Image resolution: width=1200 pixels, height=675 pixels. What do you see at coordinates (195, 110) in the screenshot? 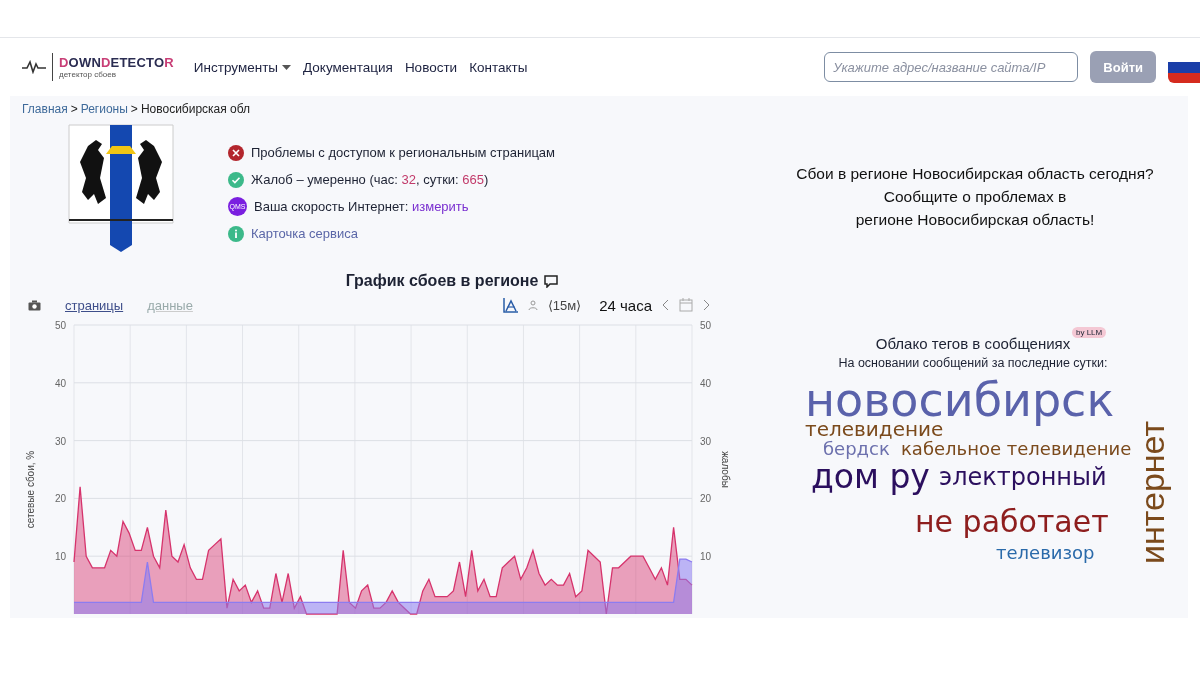
I see `breadcrumb-current: Новосибирская обл` at bounding box center [195, 110].